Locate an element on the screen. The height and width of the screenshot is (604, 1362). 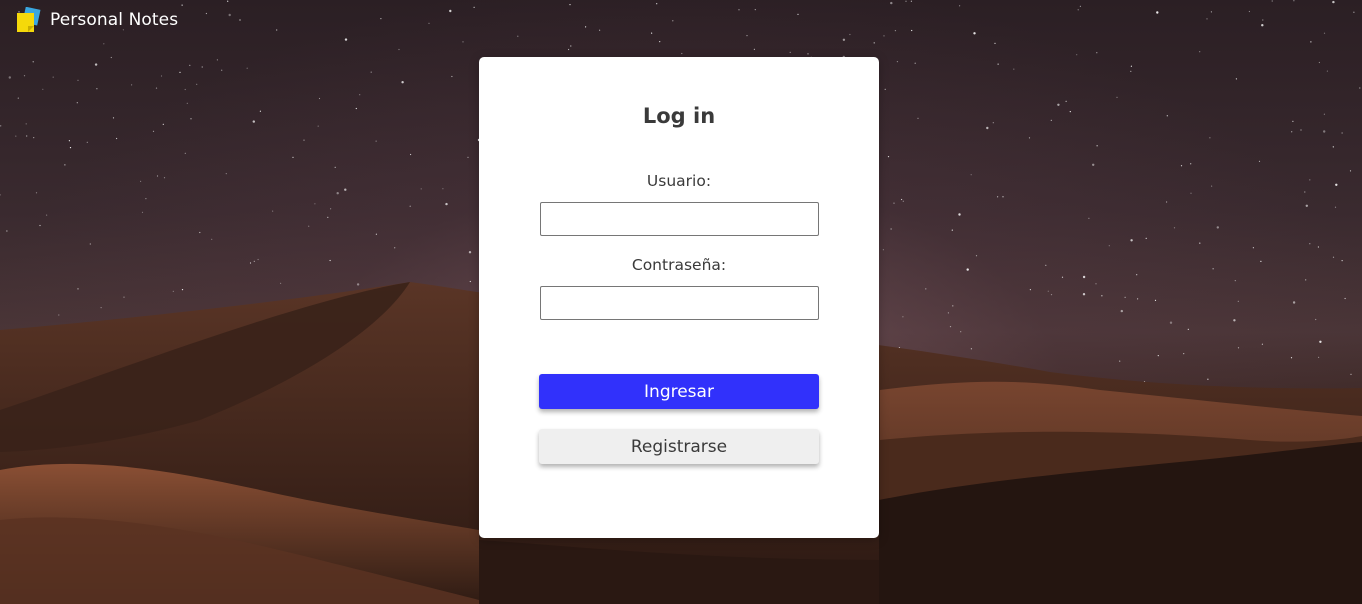
password-input is located at coordinates (679, 303).